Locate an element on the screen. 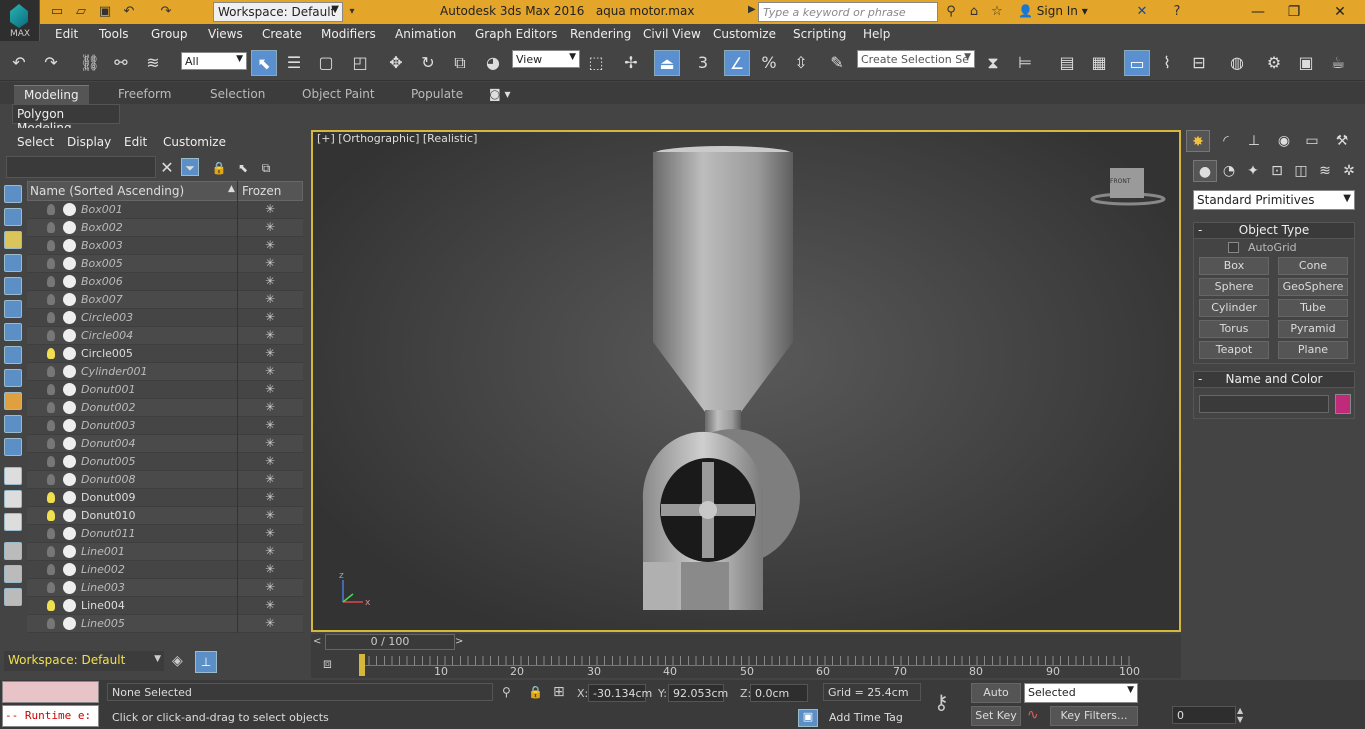 Image resolution: width=1365 pixels, height=729 pixels. chevron-right-icon: ▶ is located at coordinates (752, 9).